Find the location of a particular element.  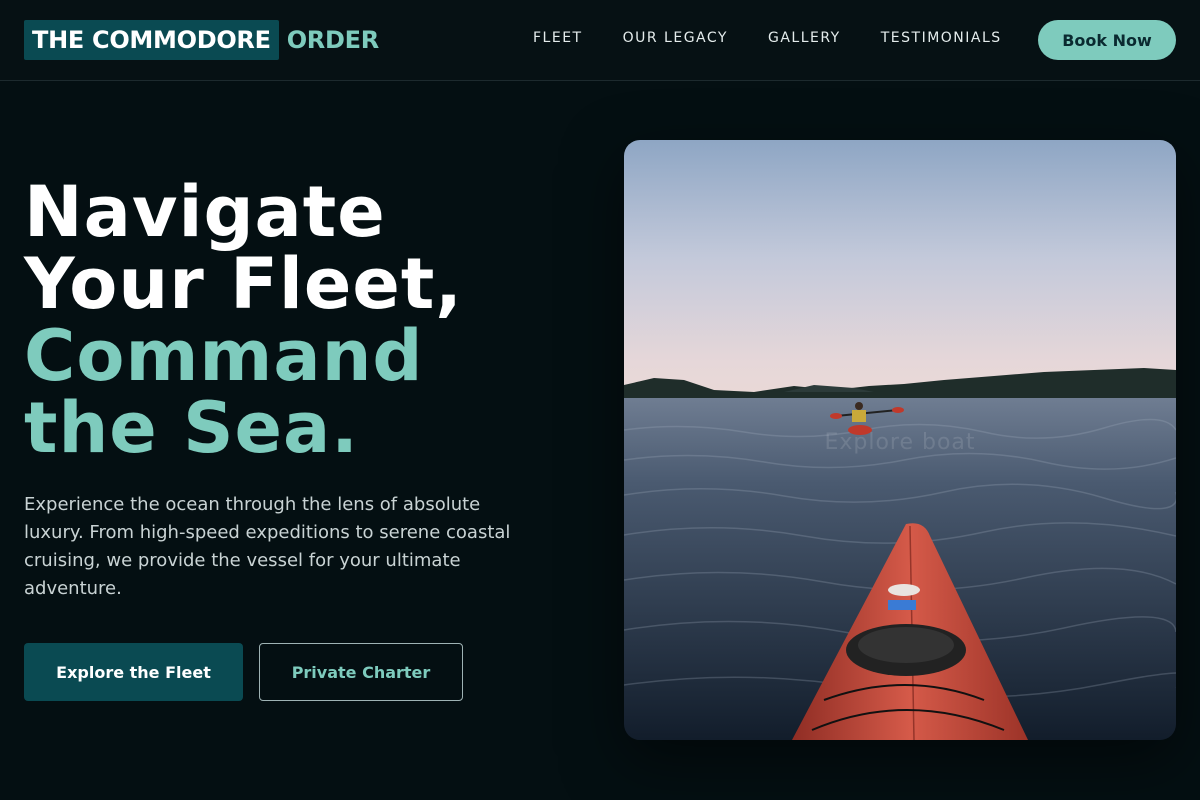

explore-fleet-button: Explore the Fleet is located at coordinates (133, 672).